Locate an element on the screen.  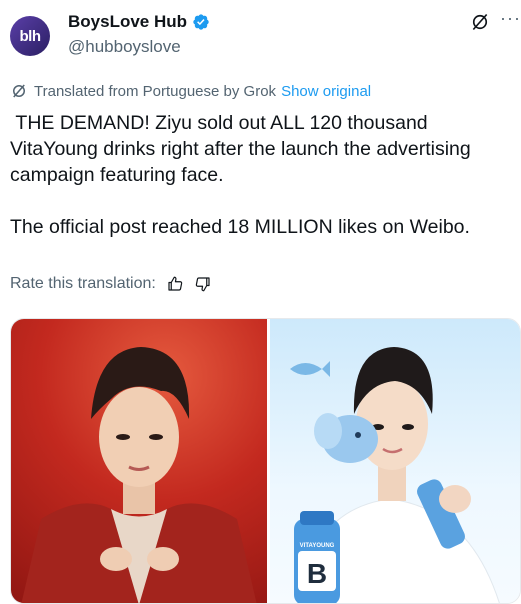
rate-translation: Rate this translation: is located at coordinates (111, 284).